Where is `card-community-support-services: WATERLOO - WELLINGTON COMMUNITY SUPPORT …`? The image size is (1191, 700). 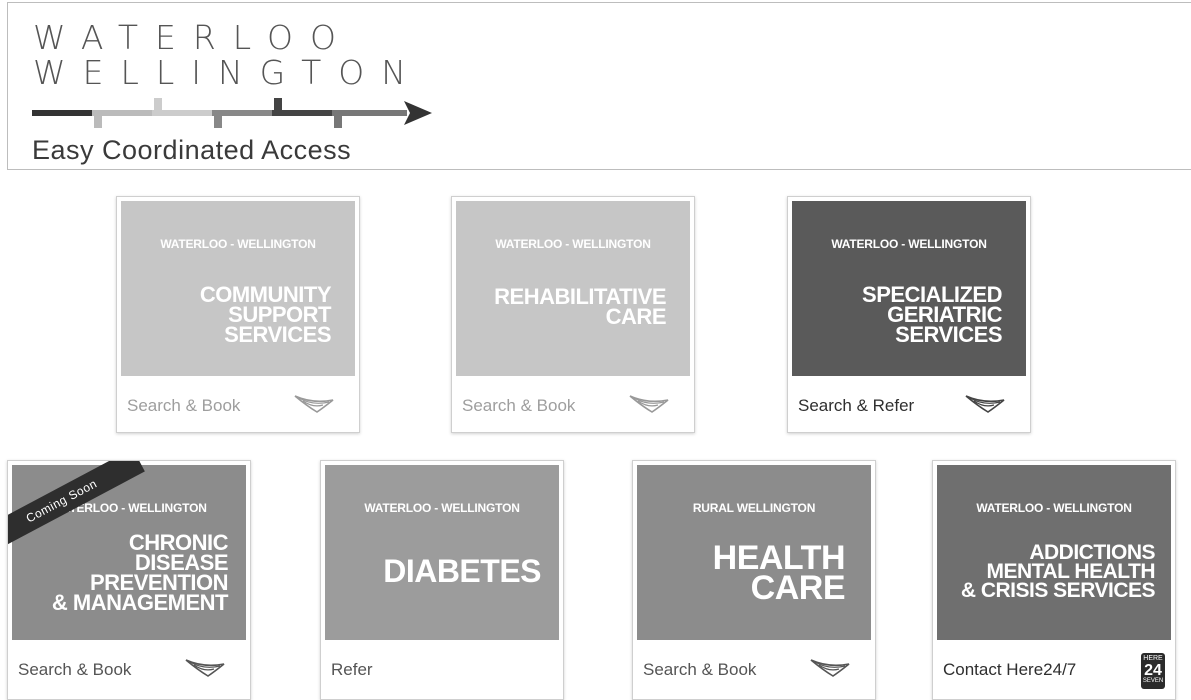 card-community-support-services: WATERLOO - WELLINGTON COMMUNITY SUPPORT … is located at coordinates (238, 314).